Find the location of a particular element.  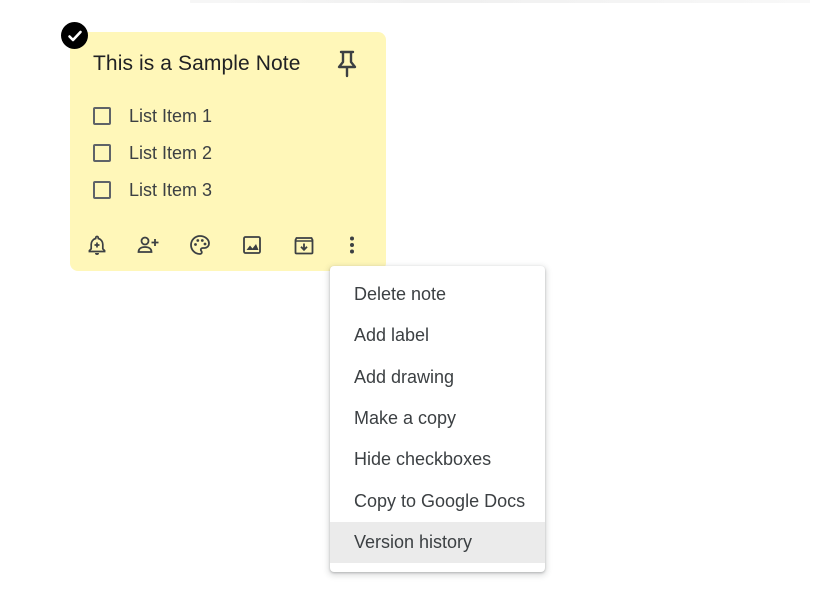

pin-button is located at coordinates (347, 64).